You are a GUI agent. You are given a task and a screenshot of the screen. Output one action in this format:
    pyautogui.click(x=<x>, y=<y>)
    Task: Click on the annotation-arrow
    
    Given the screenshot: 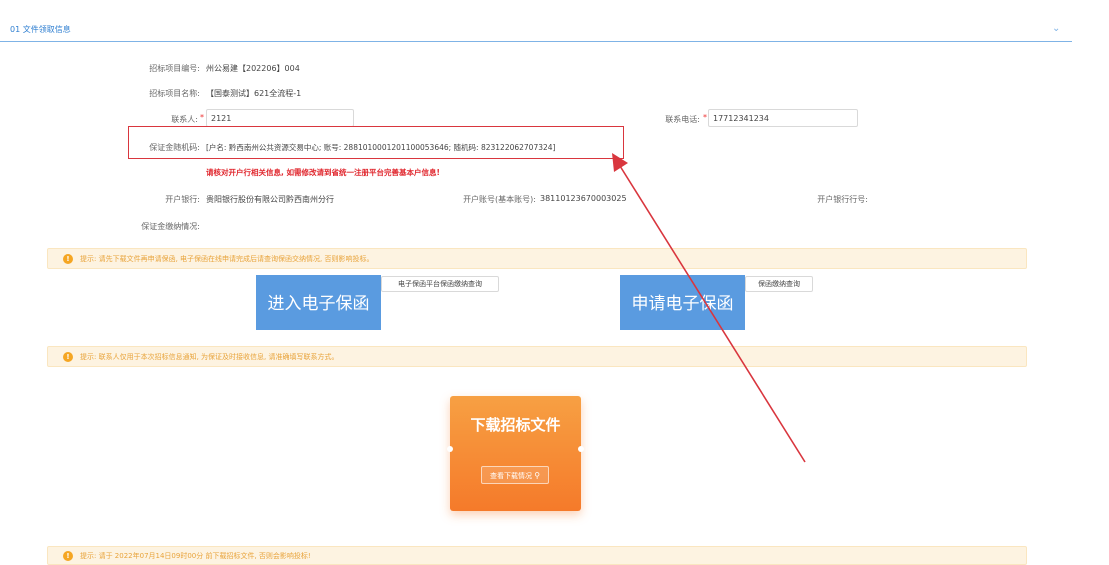 What is the action you would take?
    pyautogui.click(x=709, y=308)
    